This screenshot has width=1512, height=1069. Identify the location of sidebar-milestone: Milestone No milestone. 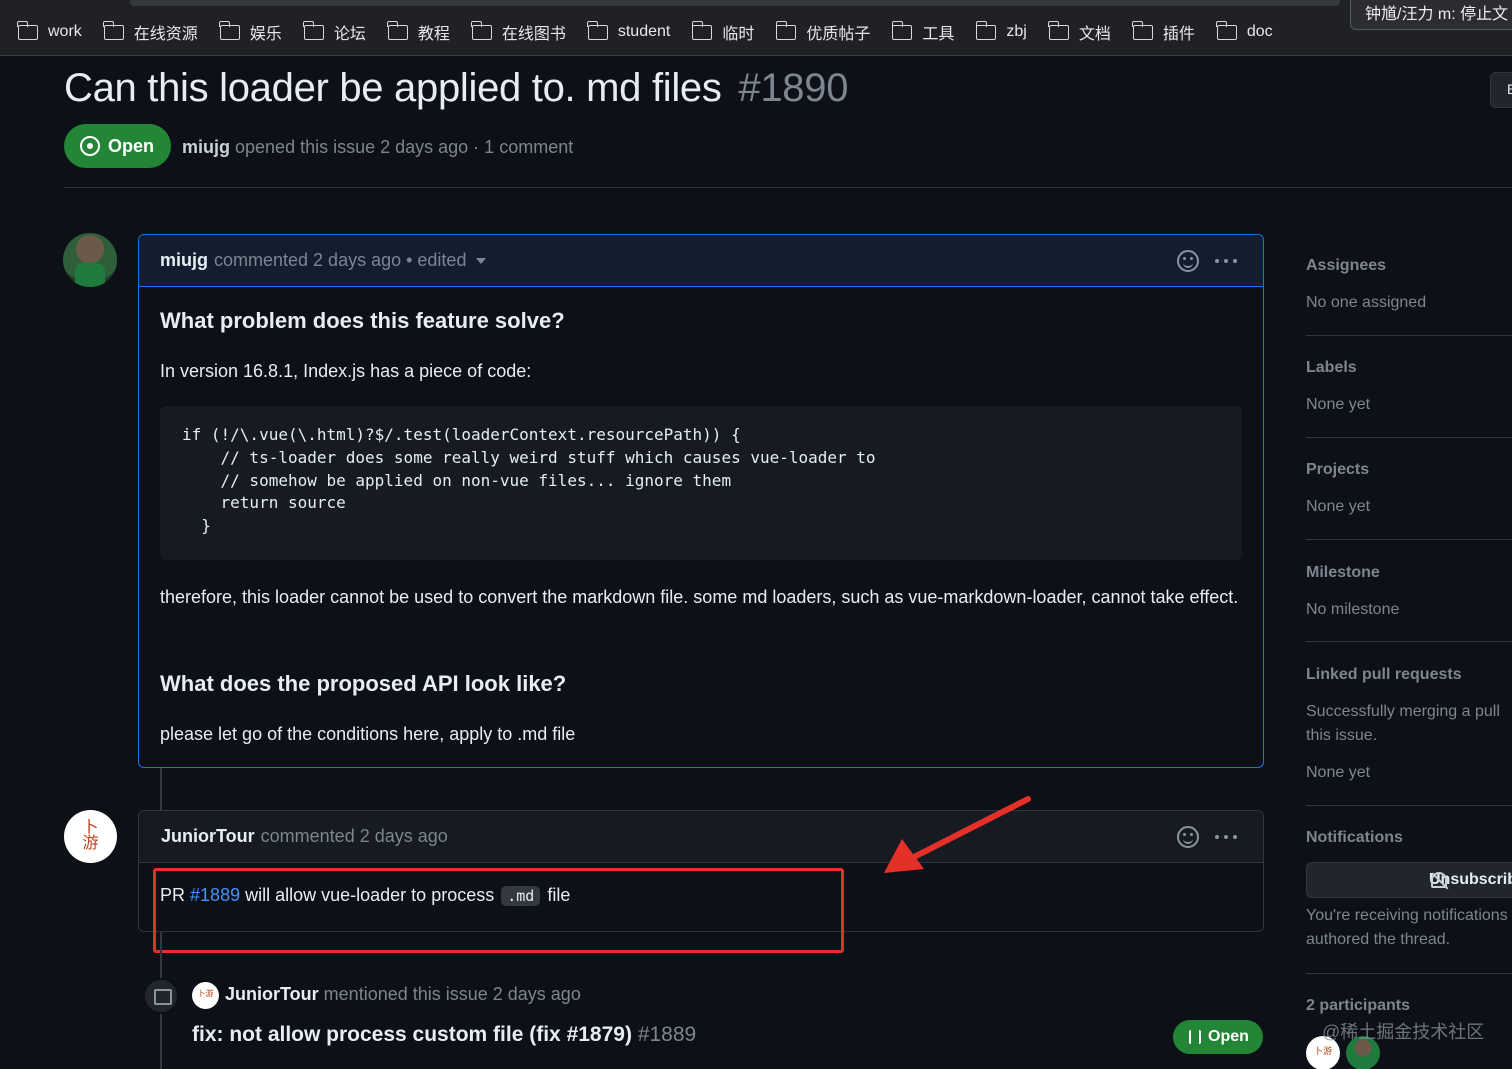
(1409, 593).